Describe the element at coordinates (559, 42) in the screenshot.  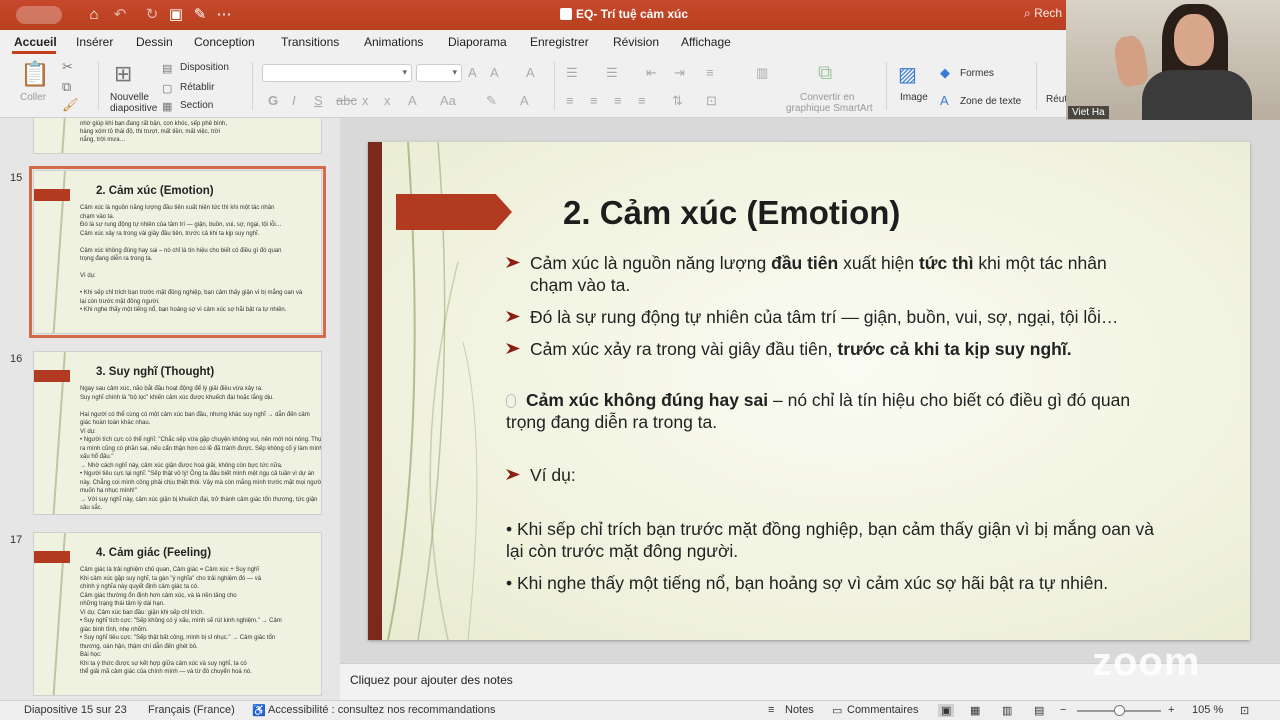
I see `tab-enregistrer: Enregistrer` at that location.